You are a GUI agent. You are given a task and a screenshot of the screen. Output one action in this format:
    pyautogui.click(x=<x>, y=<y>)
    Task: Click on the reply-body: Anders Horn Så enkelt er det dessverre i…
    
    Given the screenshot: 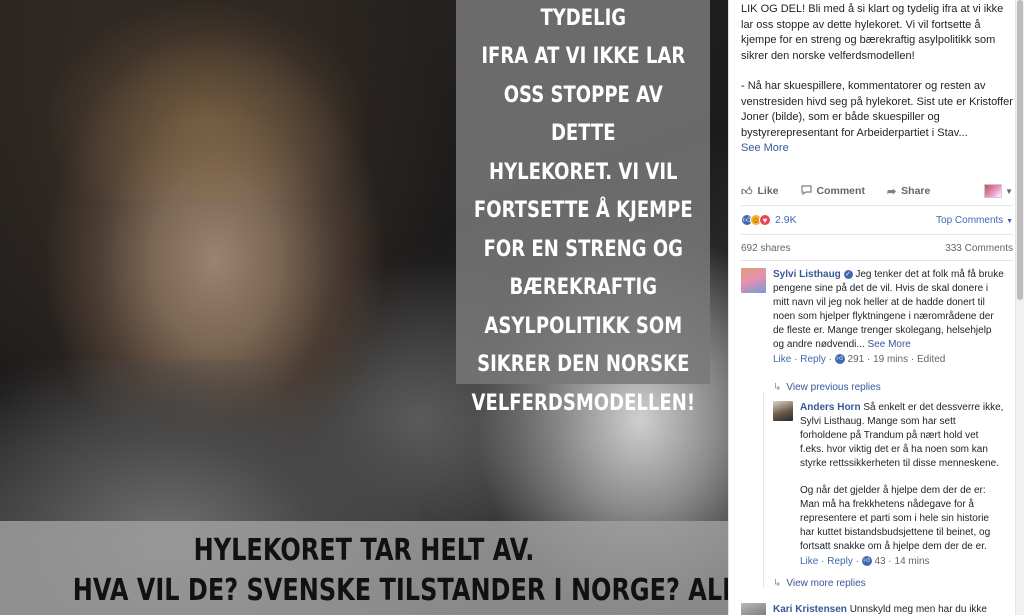 What is the action you would take?
    pyautogui.click(x=902, y=436)
    